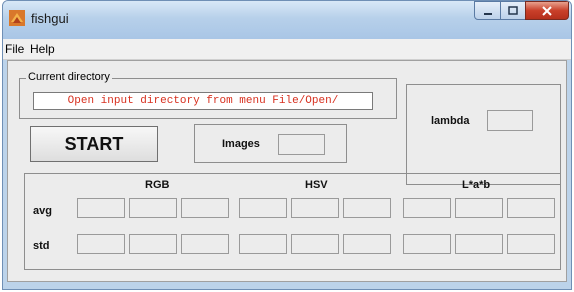 This screenshot has width=574, height=292. I want to click on images-panel: Images, so click(270, 143).